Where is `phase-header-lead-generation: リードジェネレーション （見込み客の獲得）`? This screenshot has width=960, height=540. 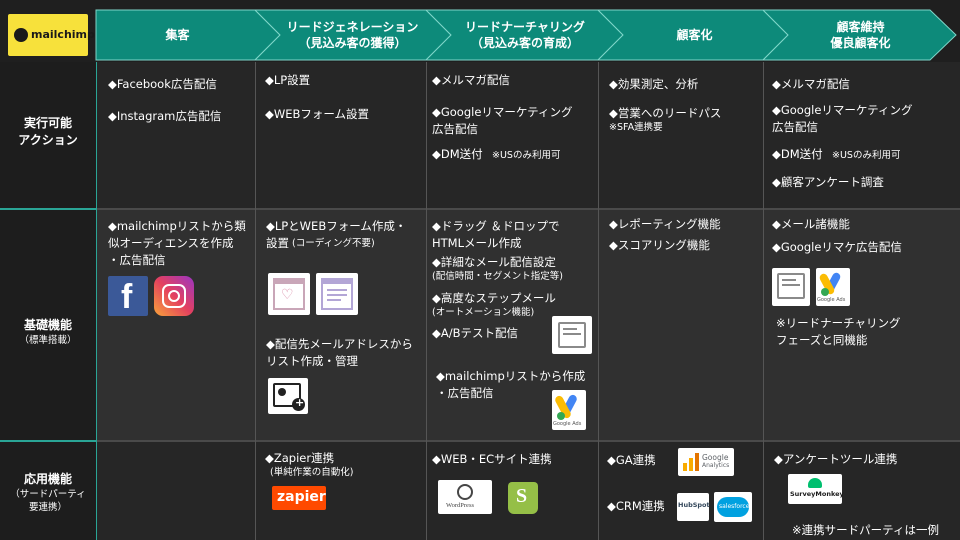
phase-header-lead-generation: リードジェネレーション （見込み客の獲得） is located at coordinates (352, 35).